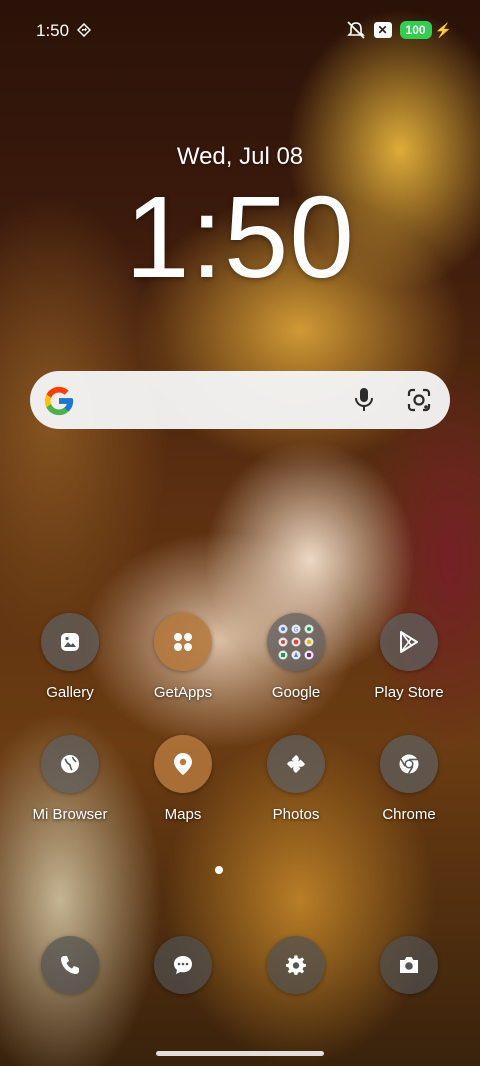  Describe the element at coordinates (443, 29) in the screenshot. I see `charging-icon: ⚡` at that location.